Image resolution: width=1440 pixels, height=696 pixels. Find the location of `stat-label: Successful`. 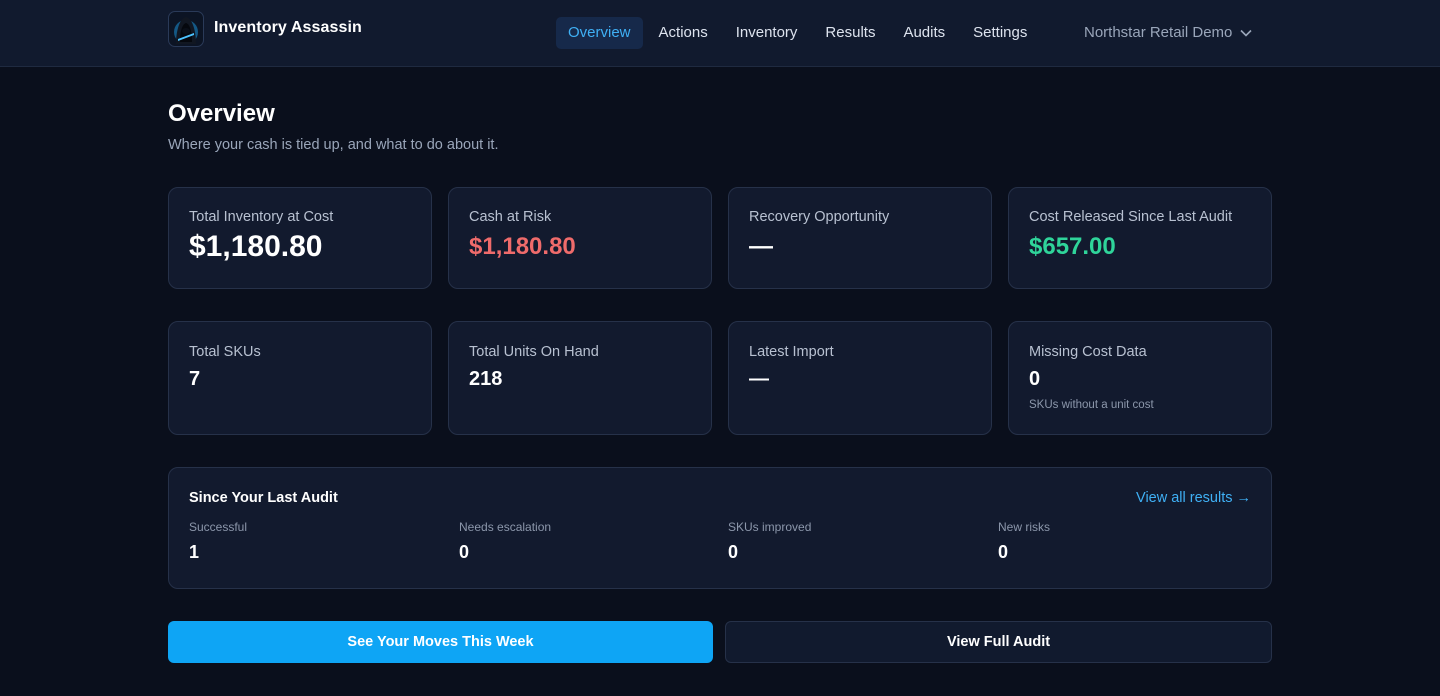

stat-label: Successful is located at coordinates (218, 527).